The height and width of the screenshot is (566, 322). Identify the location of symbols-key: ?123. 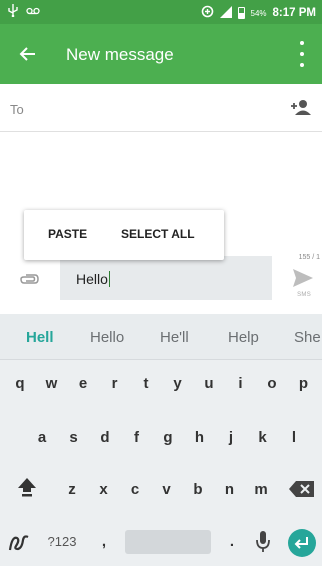
(62, 542).